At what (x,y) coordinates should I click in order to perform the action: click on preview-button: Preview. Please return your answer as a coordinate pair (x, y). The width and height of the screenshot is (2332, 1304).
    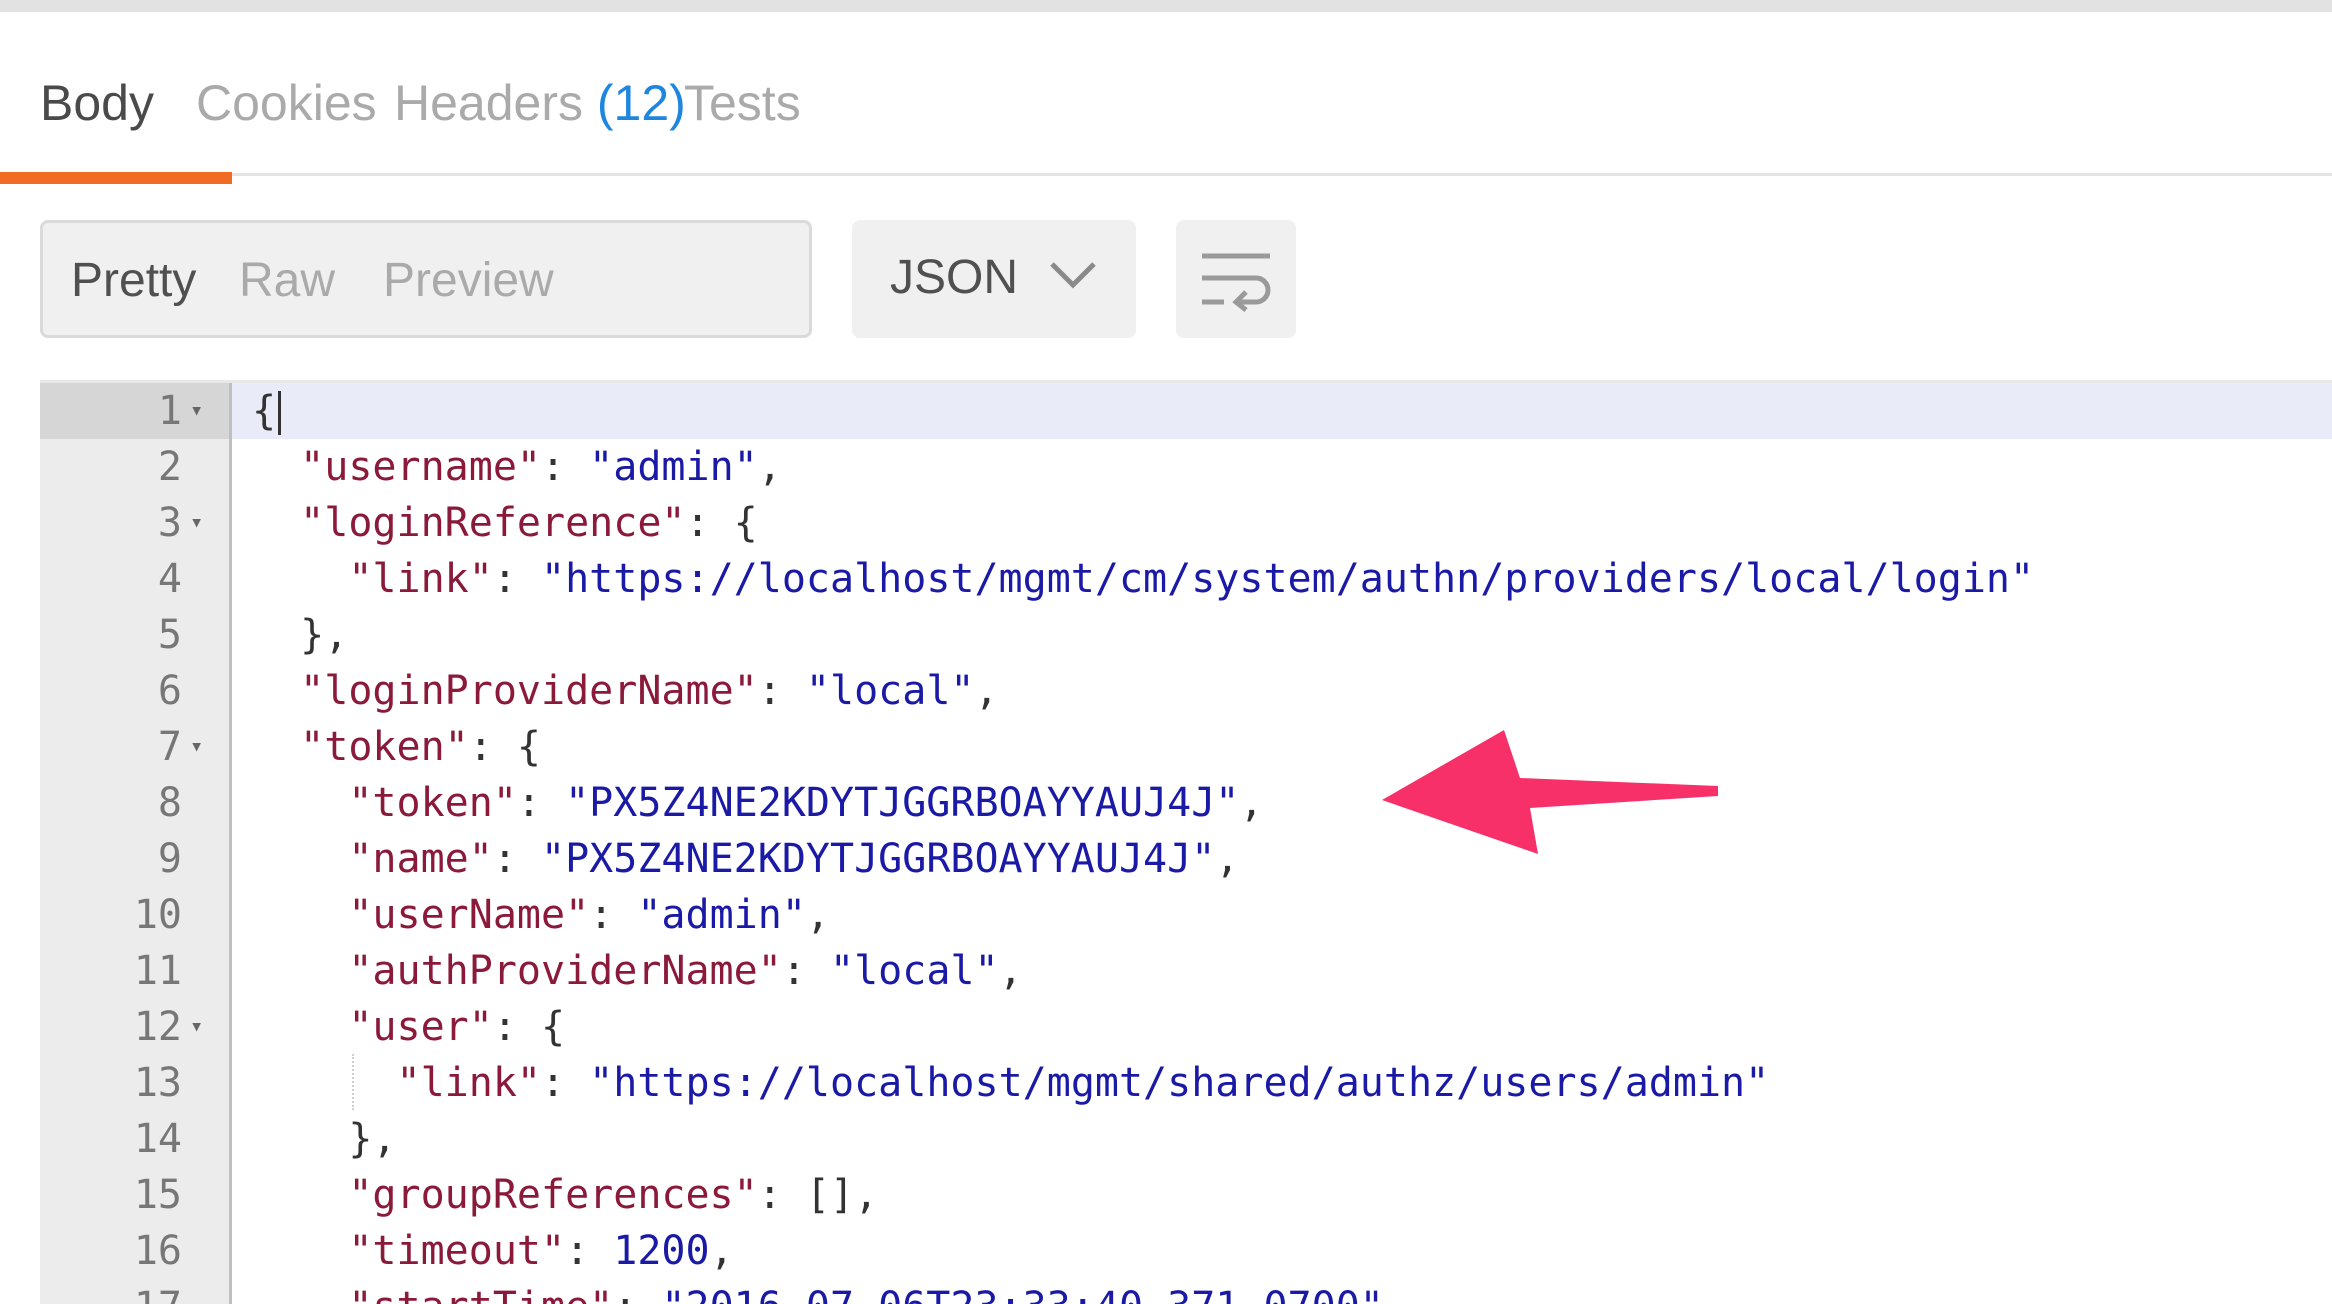
    Looking at the image, I should click on (468, 281).